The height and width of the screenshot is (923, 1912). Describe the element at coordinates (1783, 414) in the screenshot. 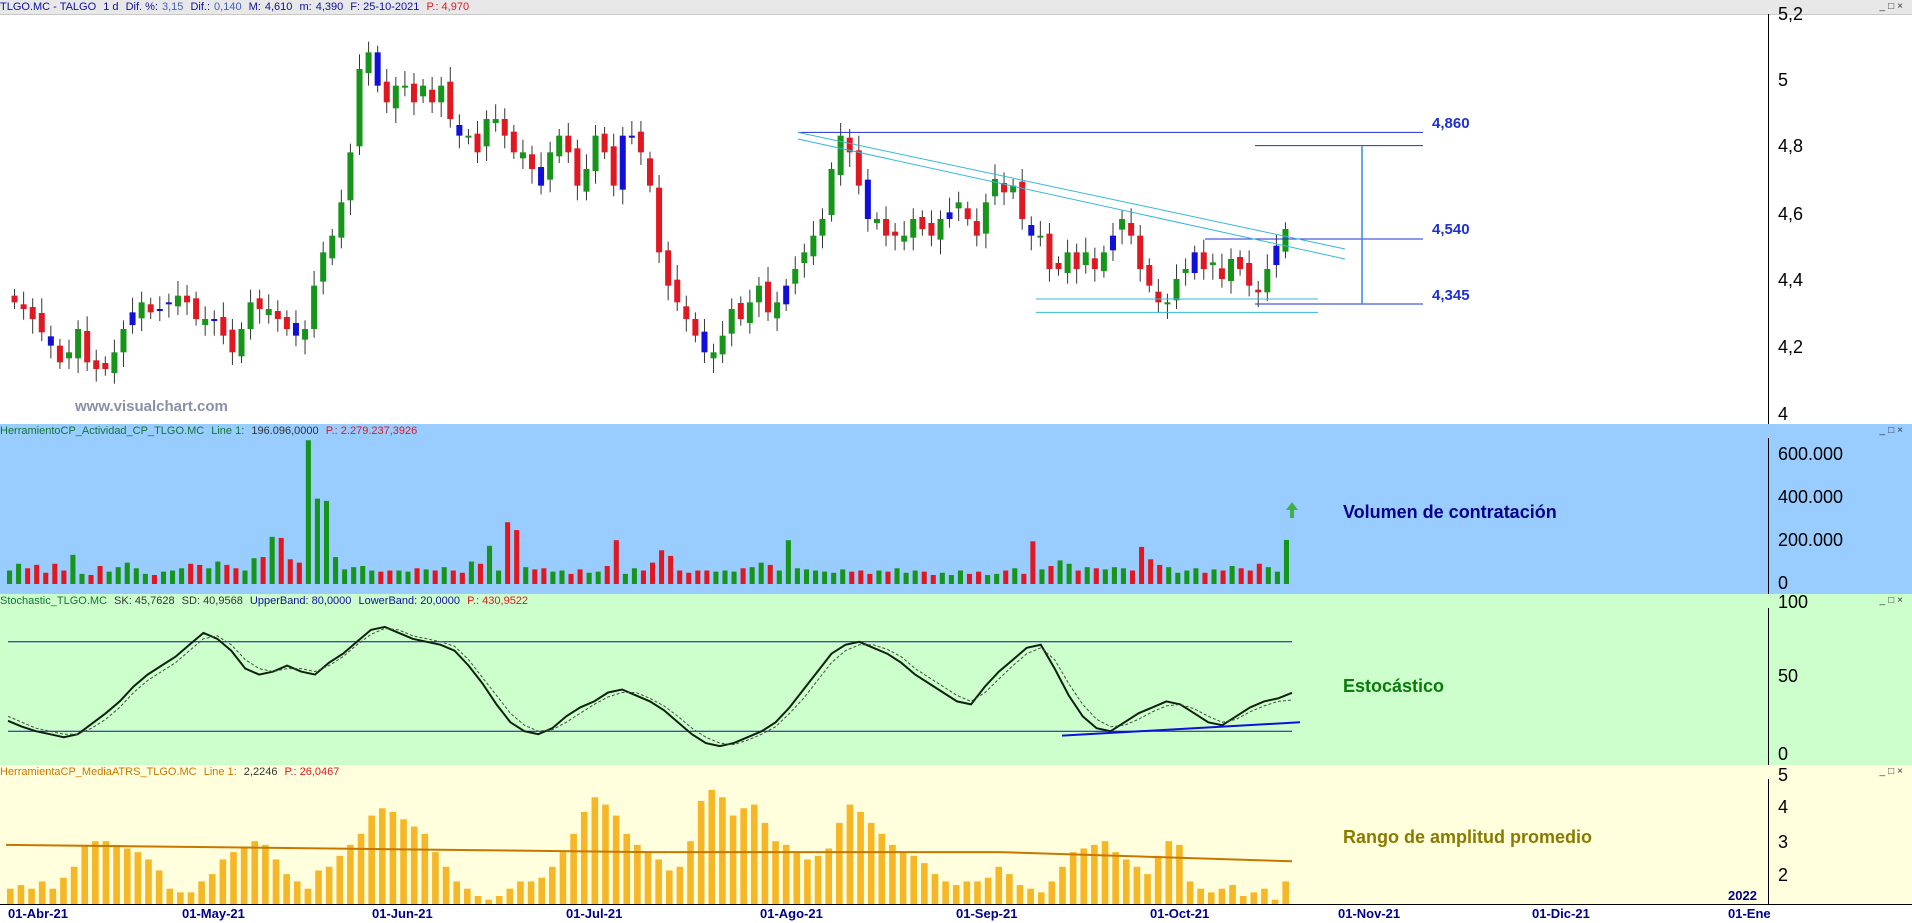

I see `y-tick: 4` at that location.